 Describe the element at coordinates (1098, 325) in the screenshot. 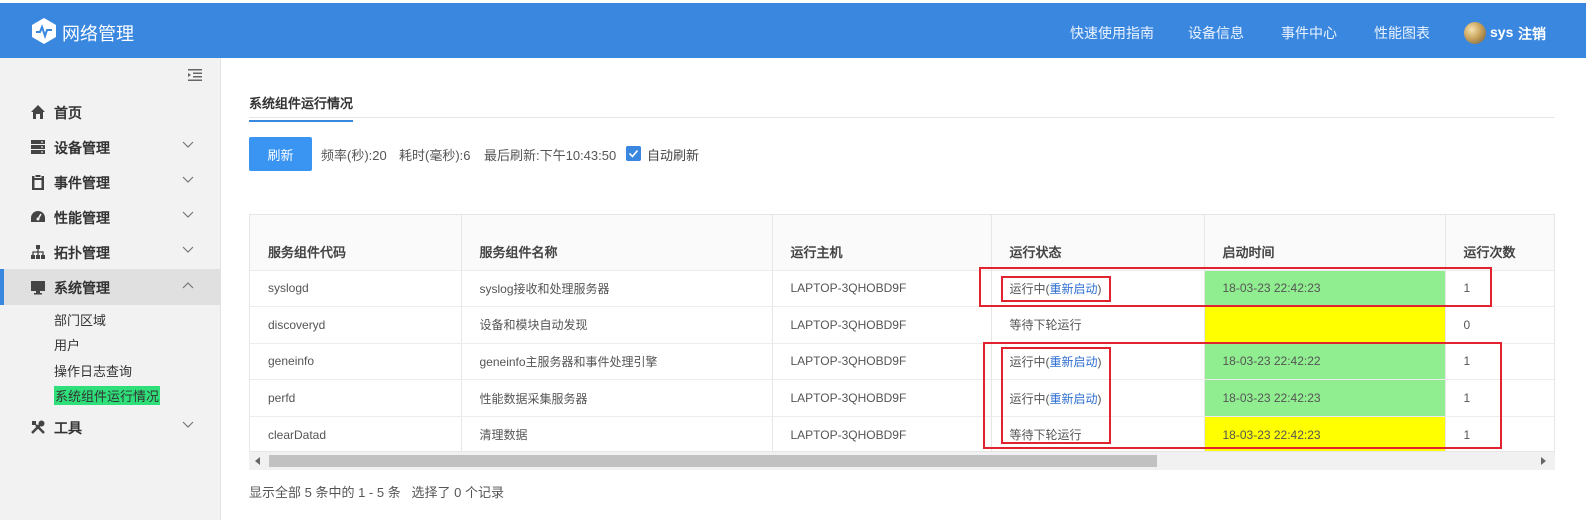

I see `cell-status: 等待下轮运行` at that location.